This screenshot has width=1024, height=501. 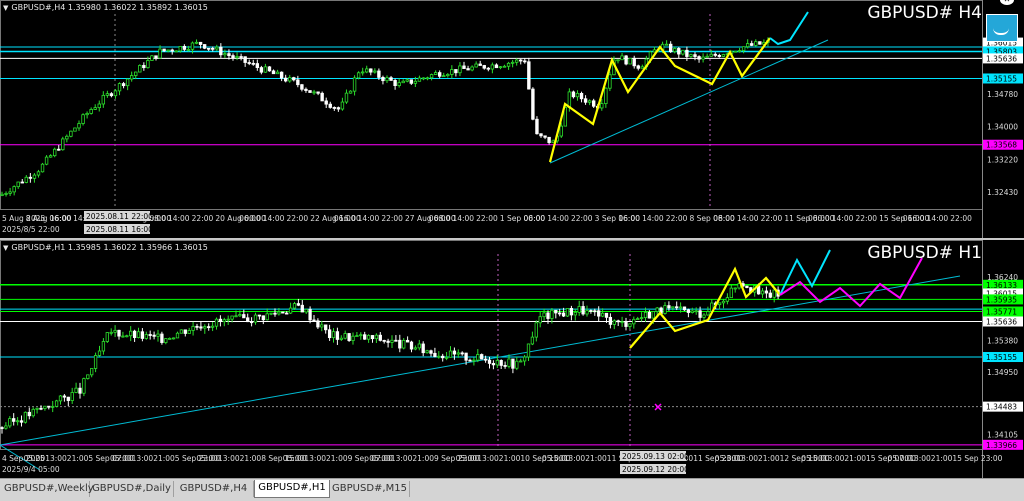 What do you see at coordinates (292, 489) in the screenshot?
I see `tab-h1: GBPUSD#,H1` at bounding box center [292, 489].